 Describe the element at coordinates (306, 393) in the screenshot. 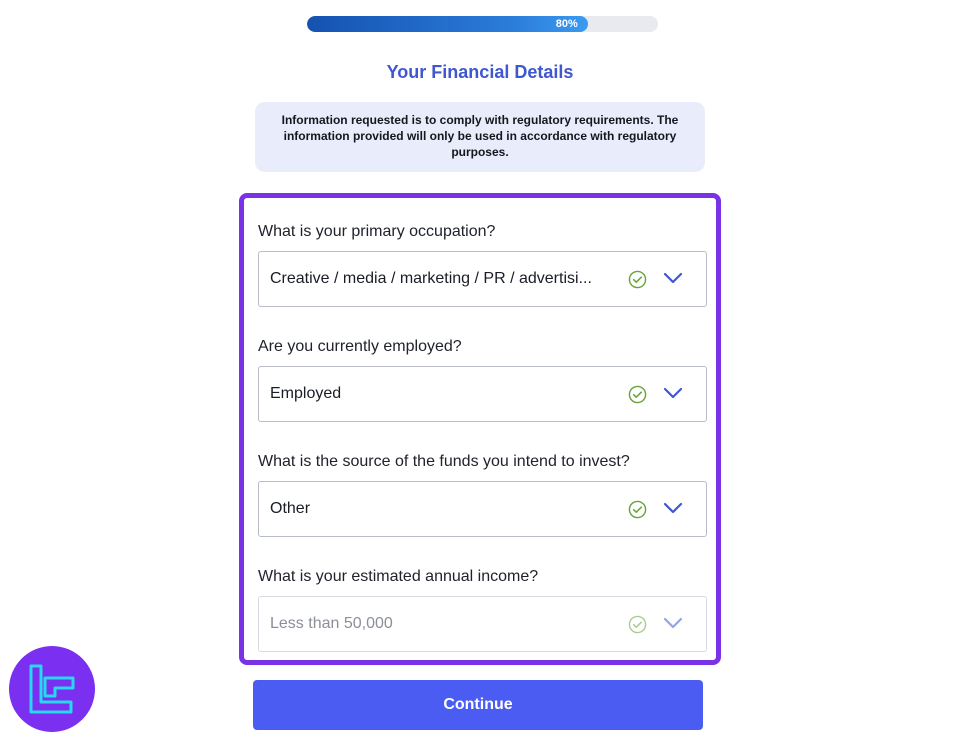

I see `employment-value: Employed` at that location.